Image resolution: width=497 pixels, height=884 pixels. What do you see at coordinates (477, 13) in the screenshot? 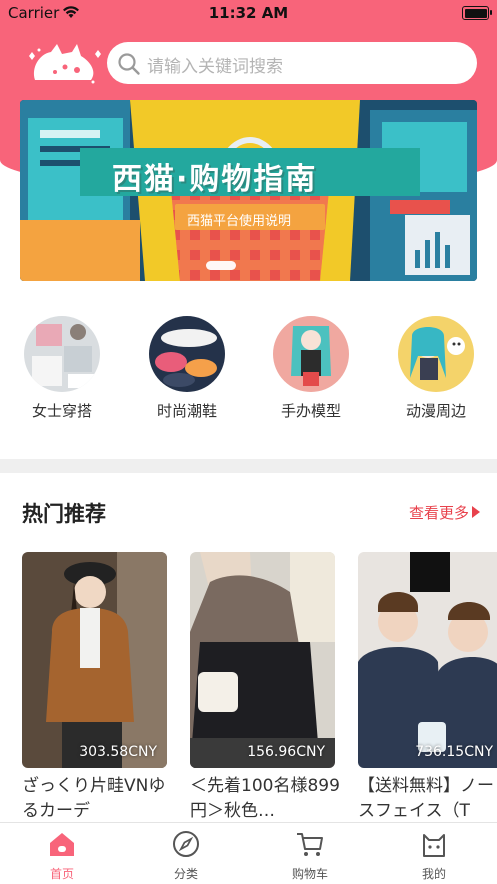
I see `battery-icon` at bounding box center [477, 13].